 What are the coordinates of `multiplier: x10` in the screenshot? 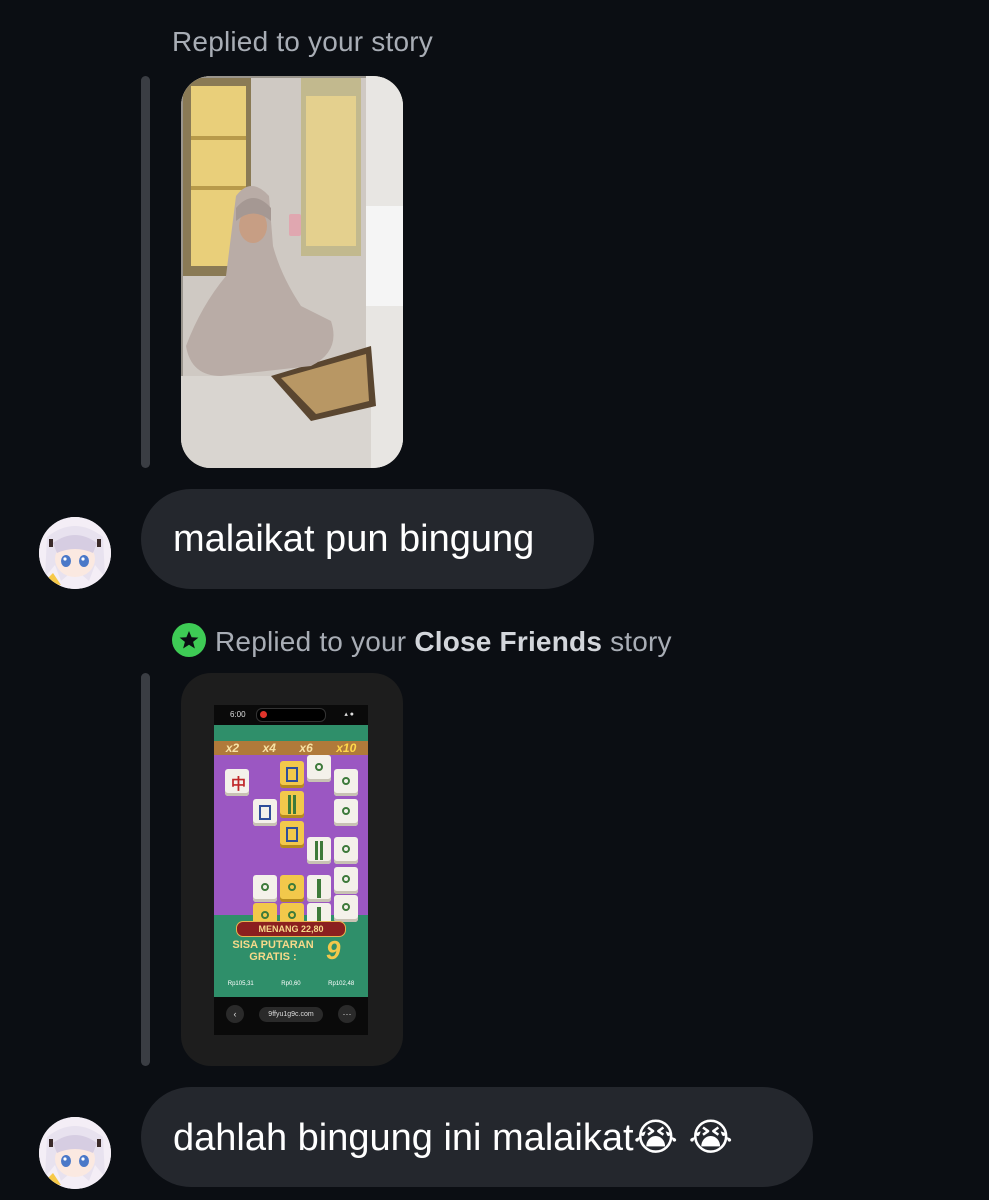 It's located at (346, 748).